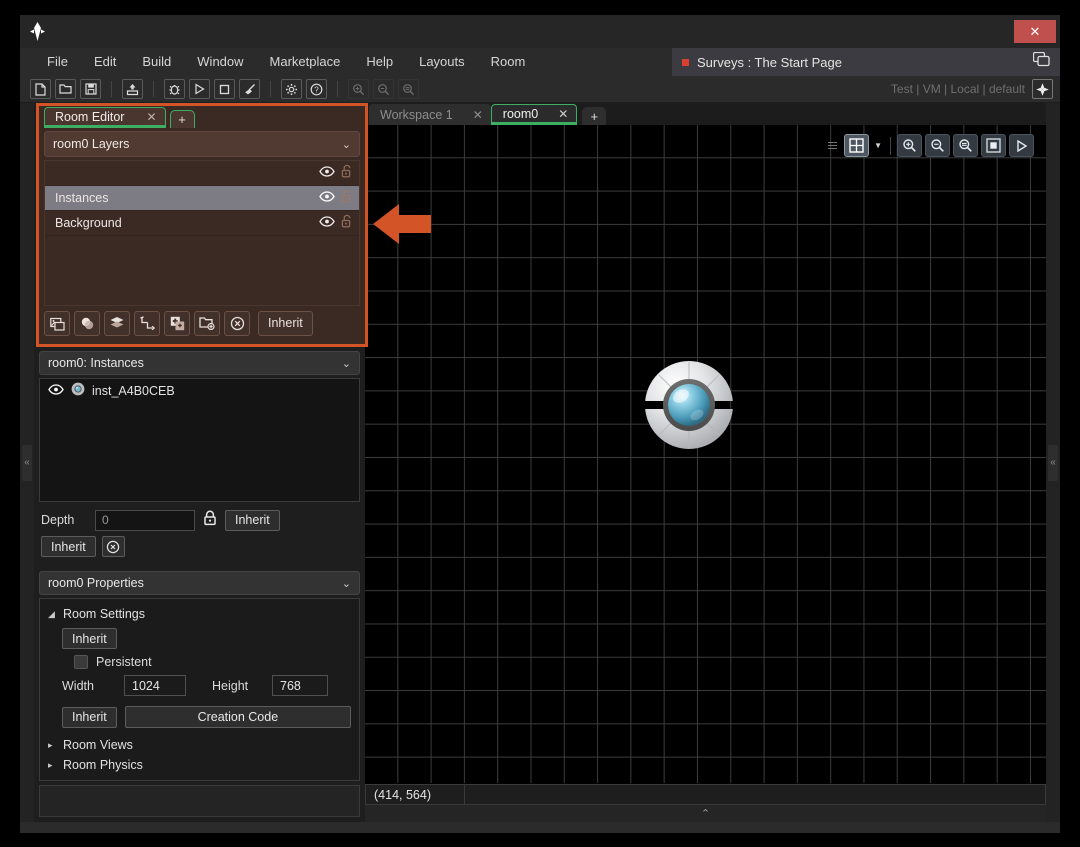 The height and width of the screenshot is (847, 1080). Describe the element at coordinates (1042, 89) in the screenshot. I see `target-crosshair-icon` at that location.